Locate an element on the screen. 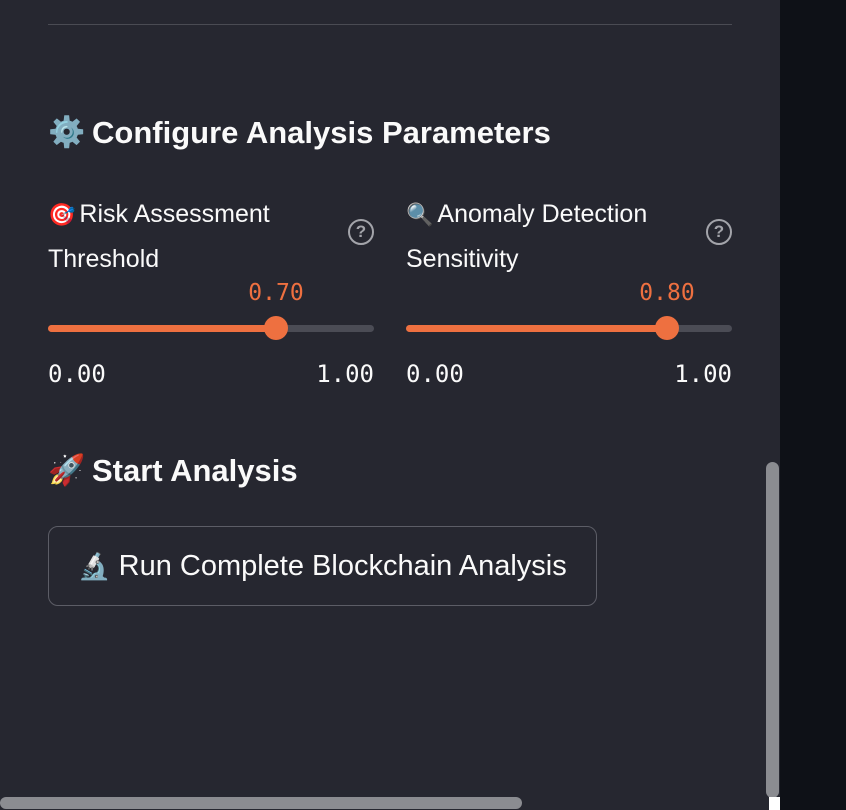 The width and height of the screenshot is (846, 810). config-section-title: ⚙️ Configure Analysis Parameters is located at coordinates (299, 133).